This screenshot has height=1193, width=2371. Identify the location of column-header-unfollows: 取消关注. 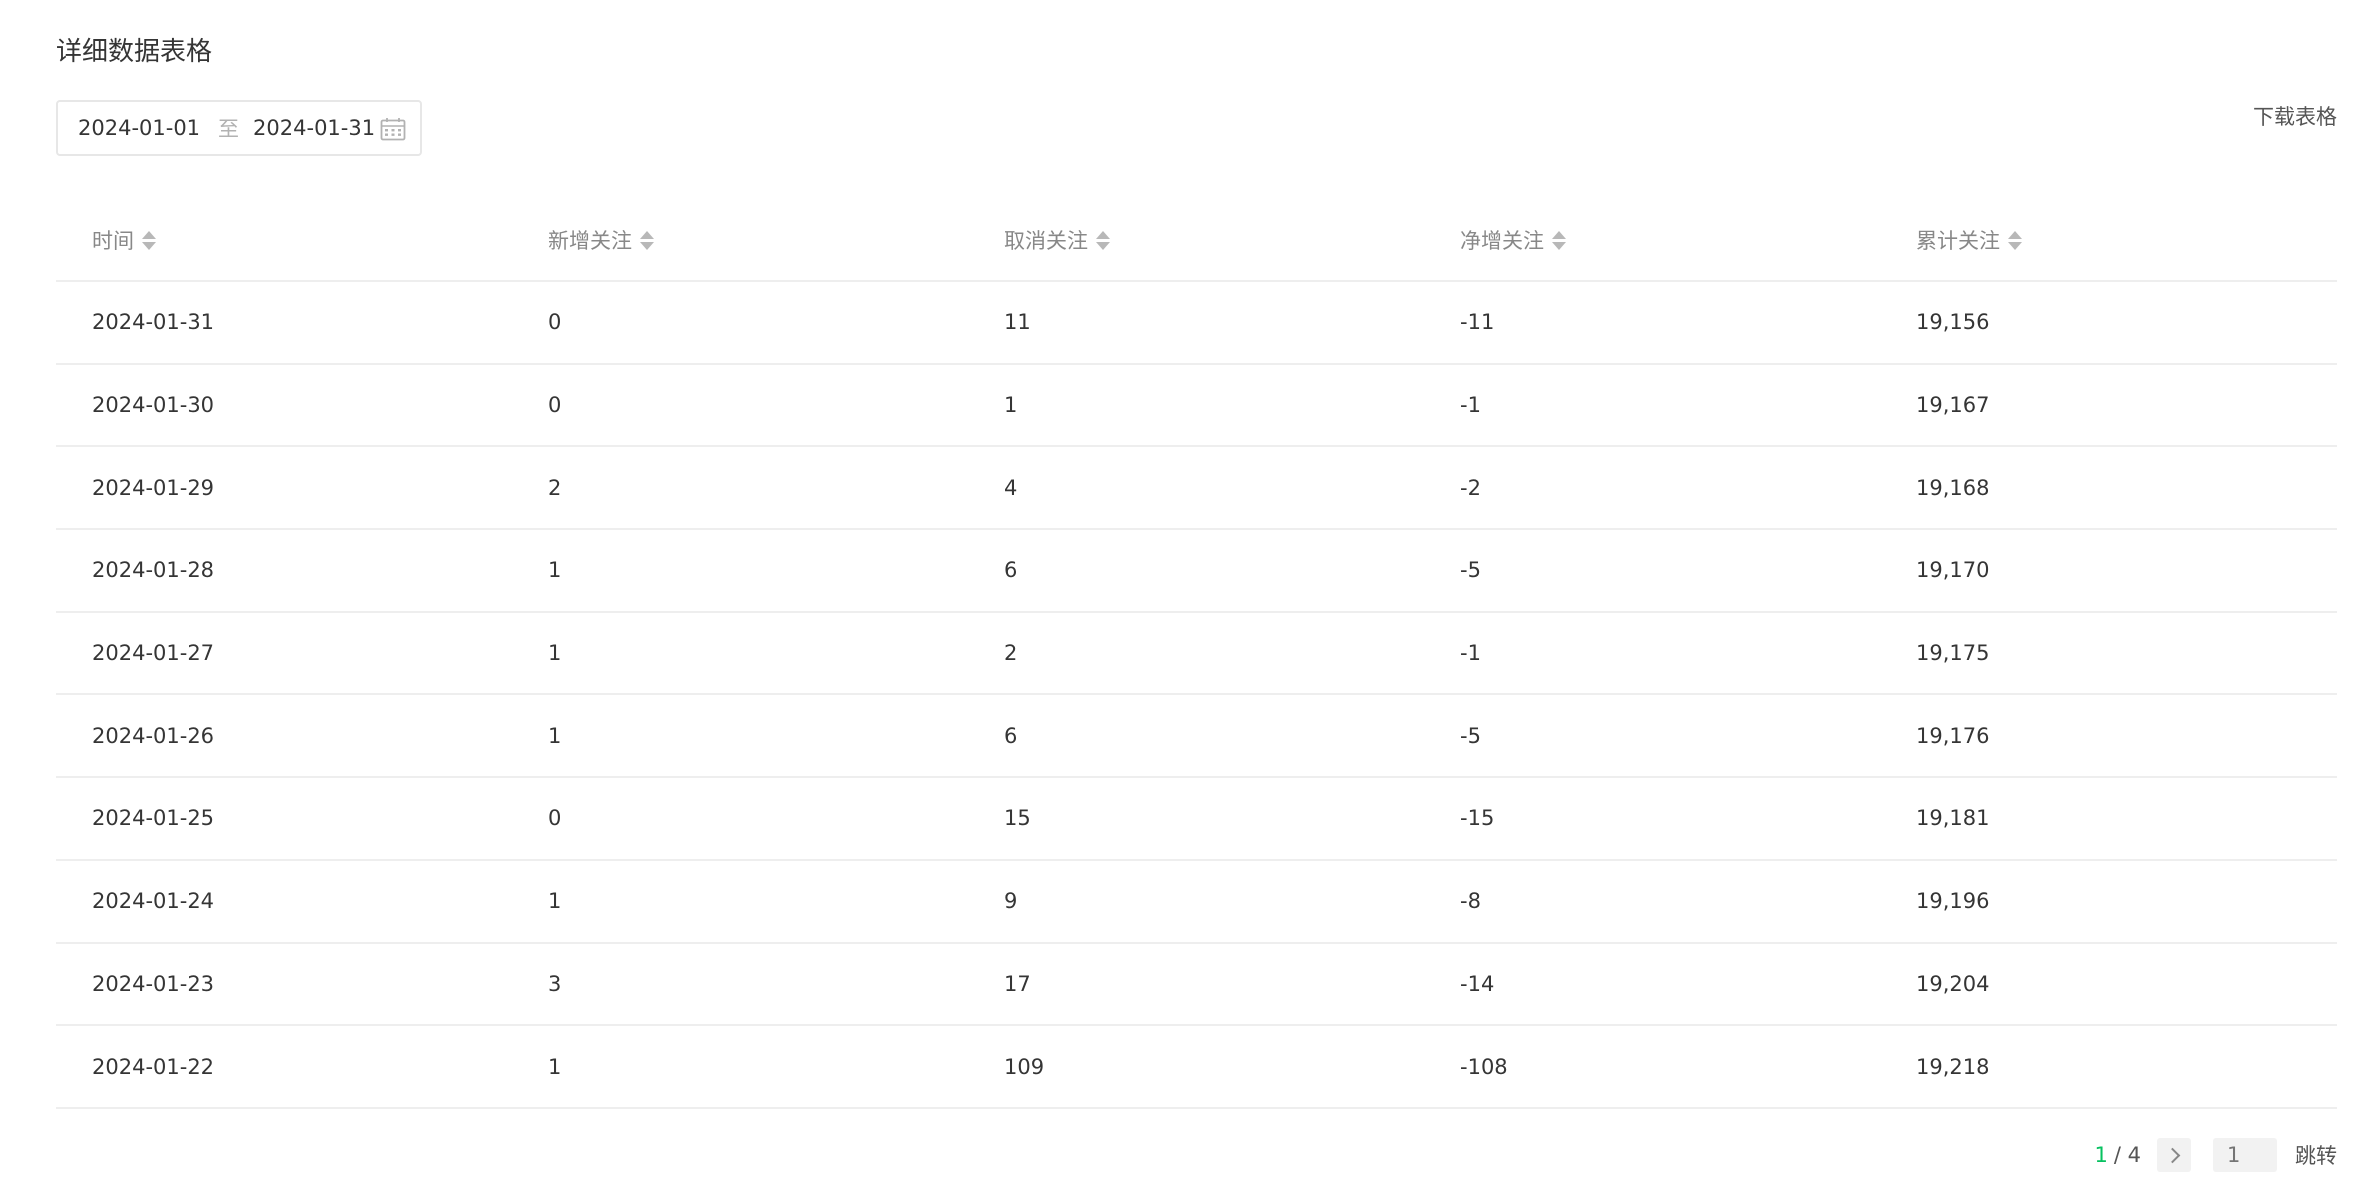
(1196, 240).